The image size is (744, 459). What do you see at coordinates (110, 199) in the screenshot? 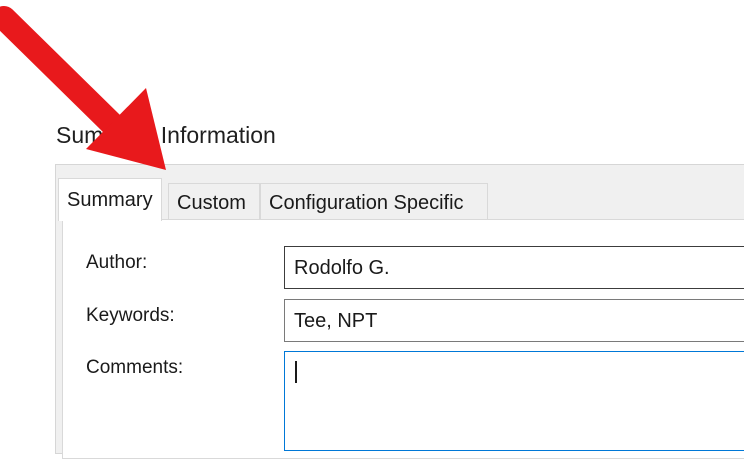
I see `tab-summary: Summary` at bounding box center [110, 199].